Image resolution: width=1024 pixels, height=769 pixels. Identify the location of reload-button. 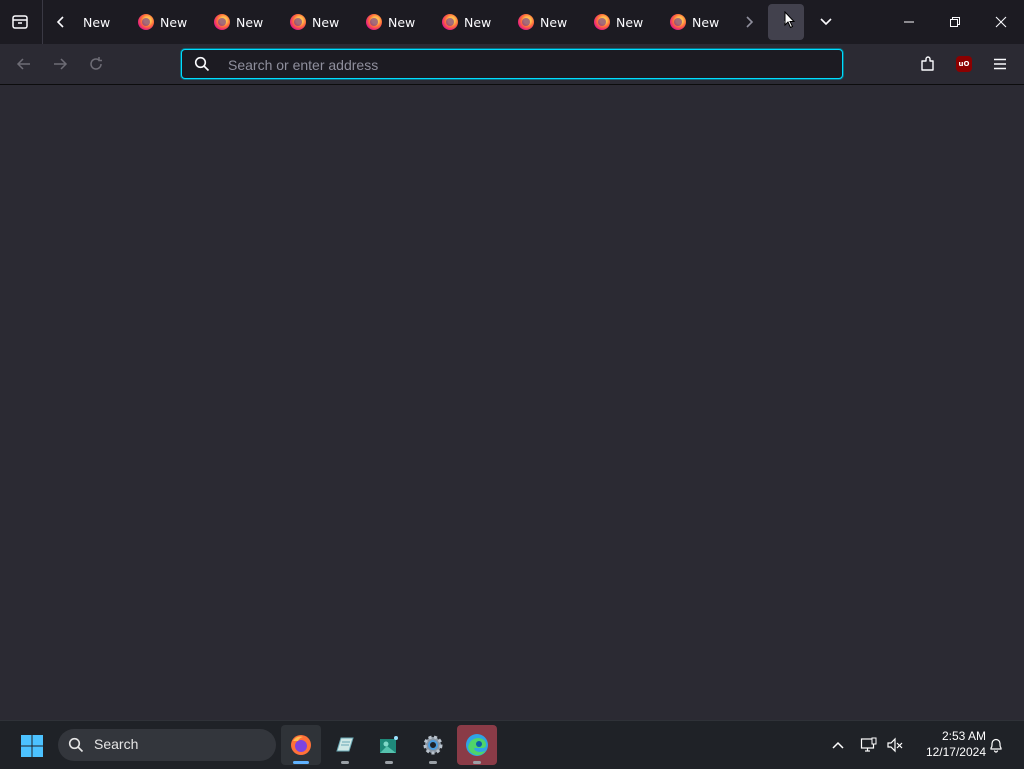
(96, 64).